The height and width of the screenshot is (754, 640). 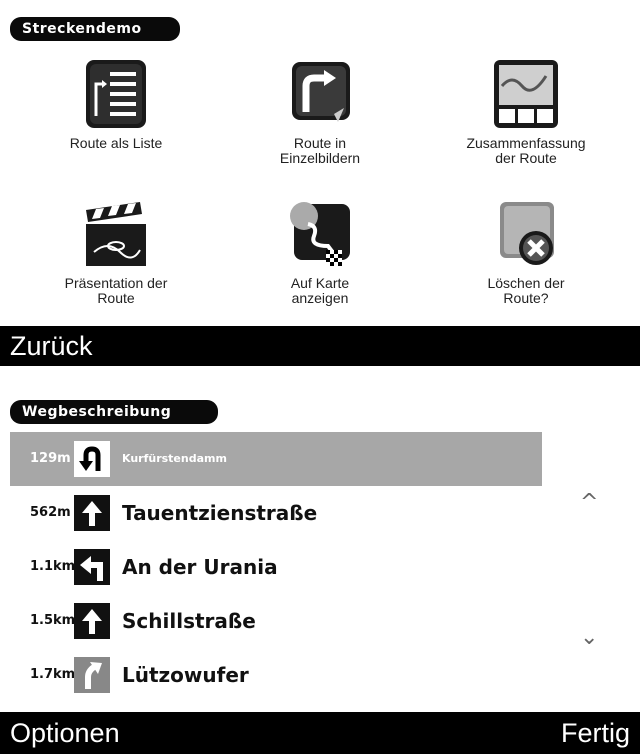 What do you see at coordinates (320, 346) in the screenshot?
I see `back-button: Zurück` at bounding box center [320, 346].